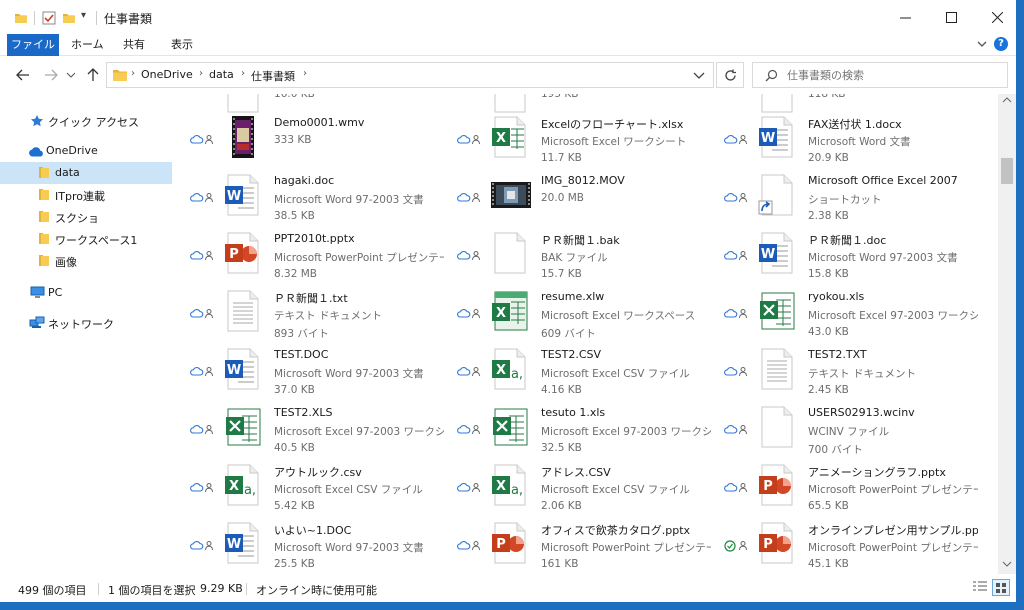 This screenshot has height=610, width=1024. Describe the element at coordinates (615, 490) in the screenshot. I see `file-type: Microsoft Excel CSV ファイル` at that location.